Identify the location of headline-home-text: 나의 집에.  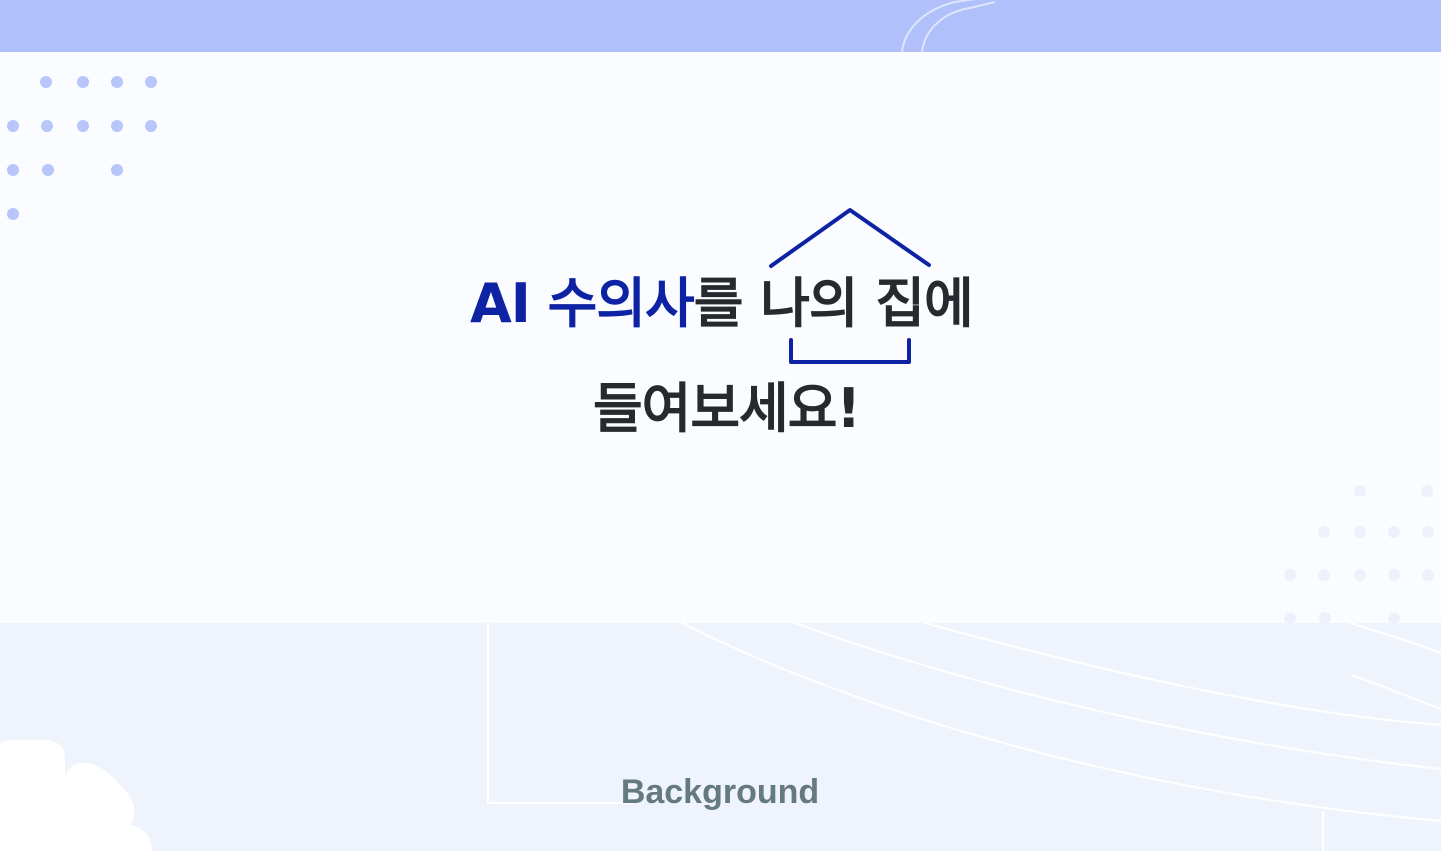
(867, 303).